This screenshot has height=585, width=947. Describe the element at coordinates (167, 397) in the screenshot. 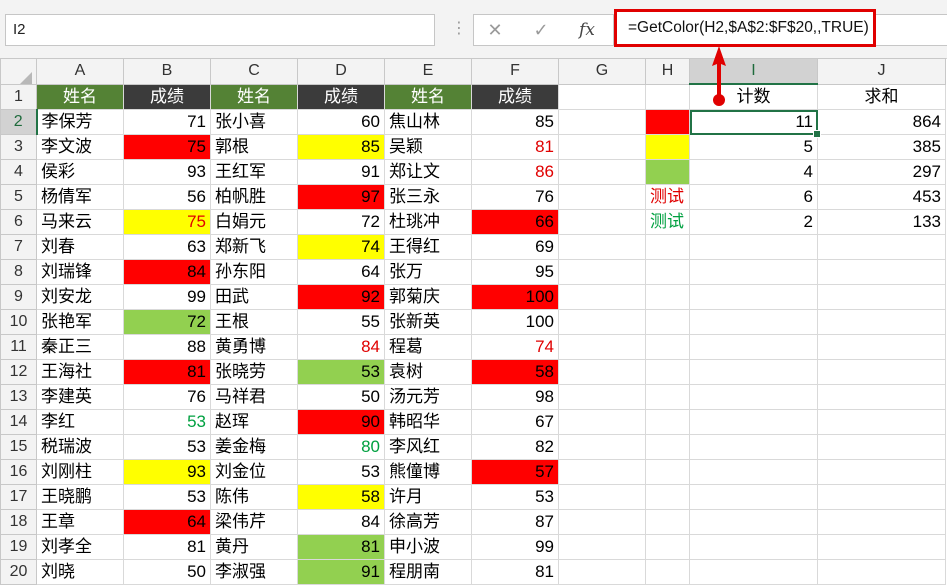

I see `cell-b13: 76` at that location.